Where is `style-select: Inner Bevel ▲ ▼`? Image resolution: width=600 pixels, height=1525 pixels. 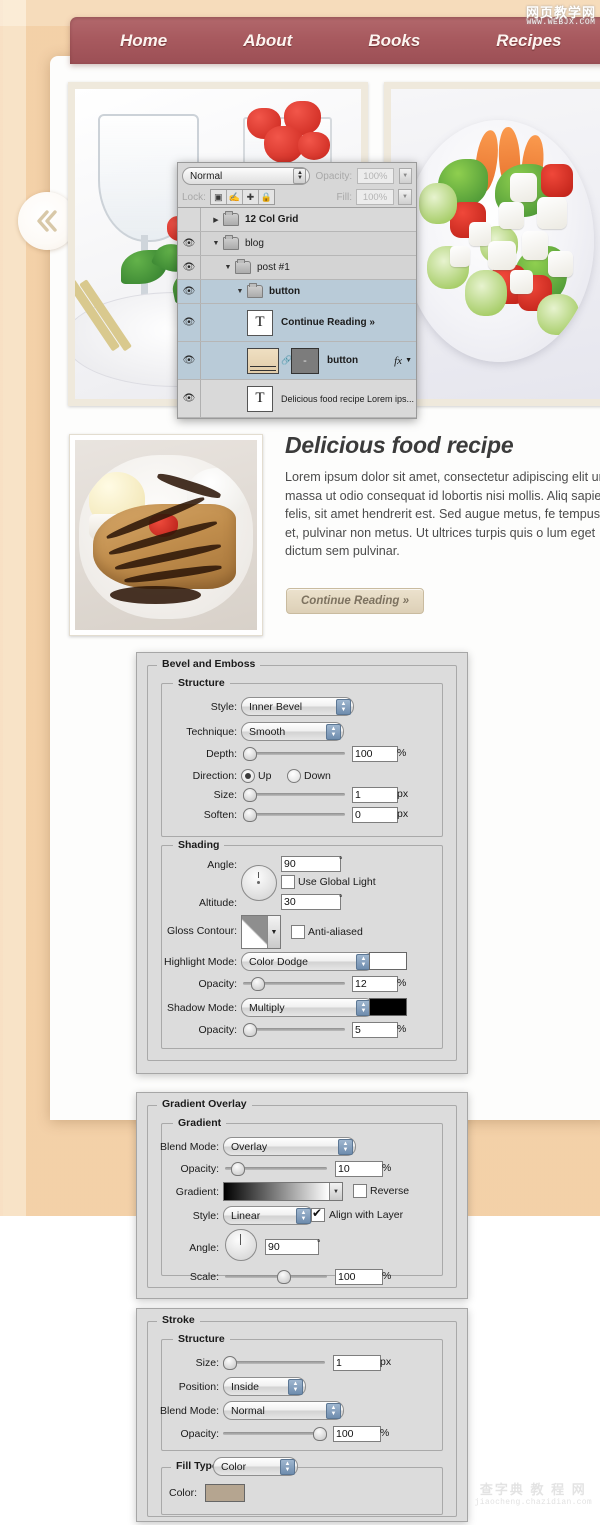
style-select: Inner Bevel ▲ ▼ is located at coordinates (297, 706).